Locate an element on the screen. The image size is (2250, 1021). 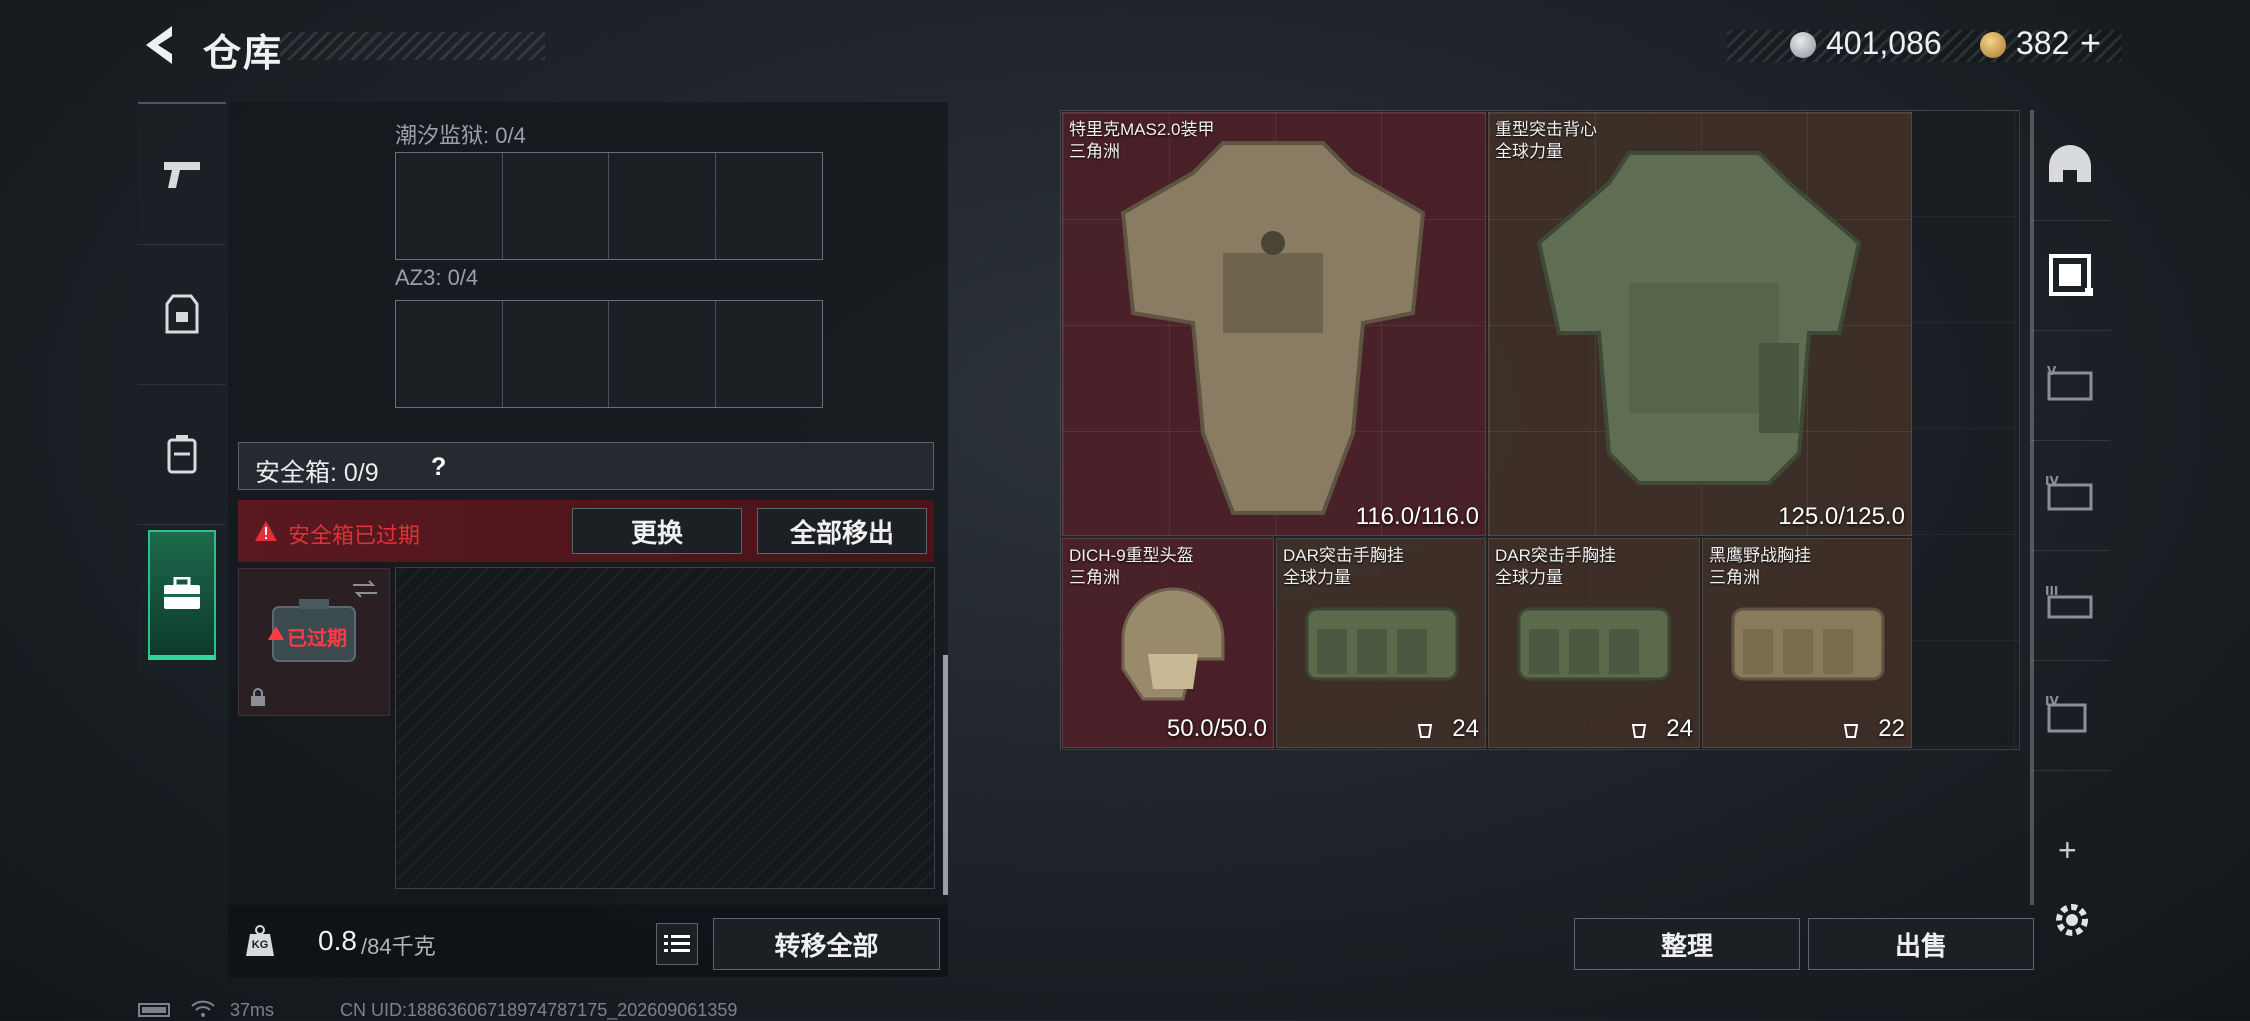
expired-badge: 已过期 is located at coordinates (317, 639).